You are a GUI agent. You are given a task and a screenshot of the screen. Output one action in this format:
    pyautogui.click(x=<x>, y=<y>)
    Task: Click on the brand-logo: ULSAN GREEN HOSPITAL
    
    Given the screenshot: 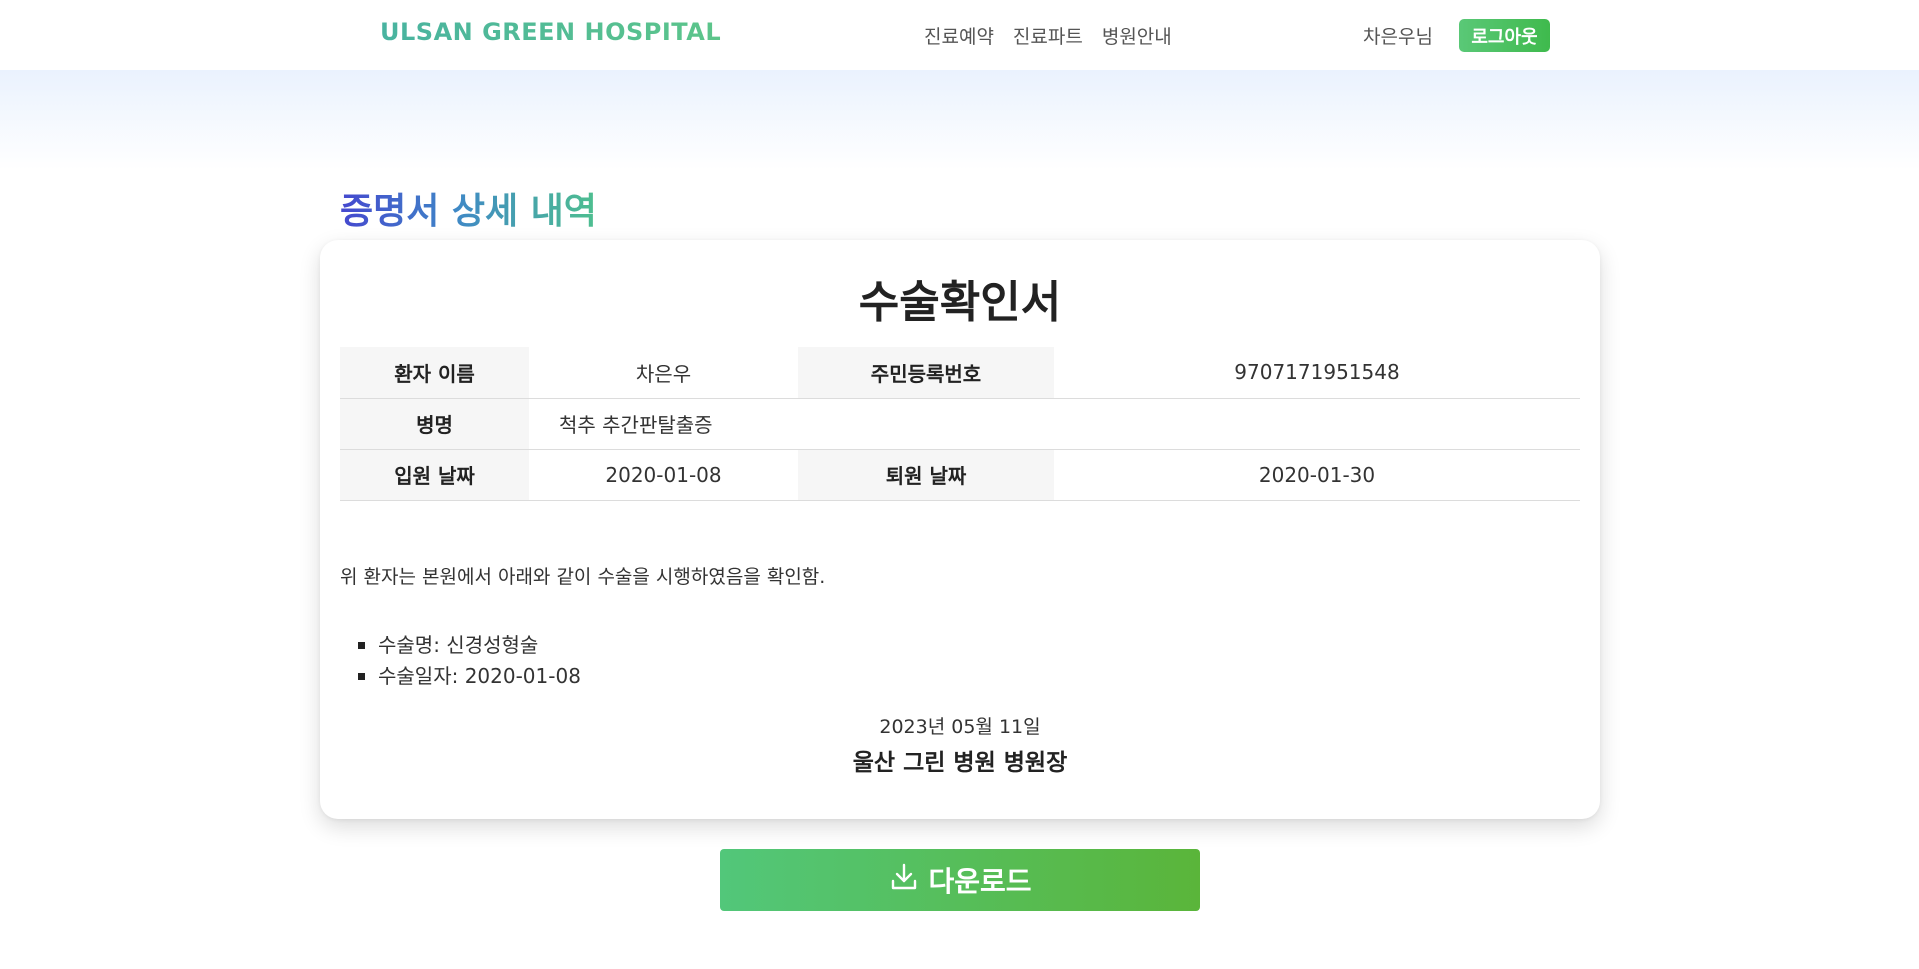 What is the action you would take?
    pyautogui.click(x=550, y=32)
    